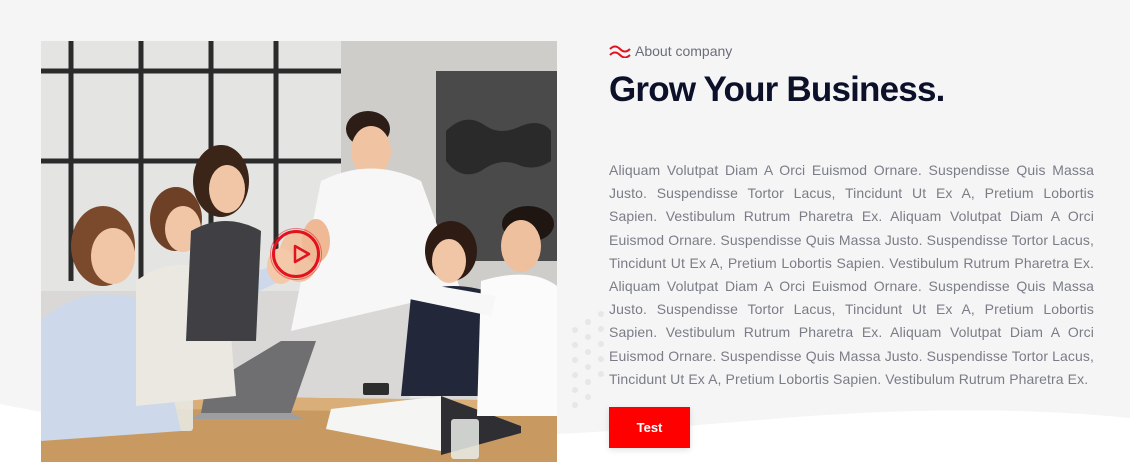 This screenshot has height=474, width=1130. What do you see at coordinates (777, 89) in the screenshot?
I see `section-title: Grow Your Business.` at bounding box center [777, 89].